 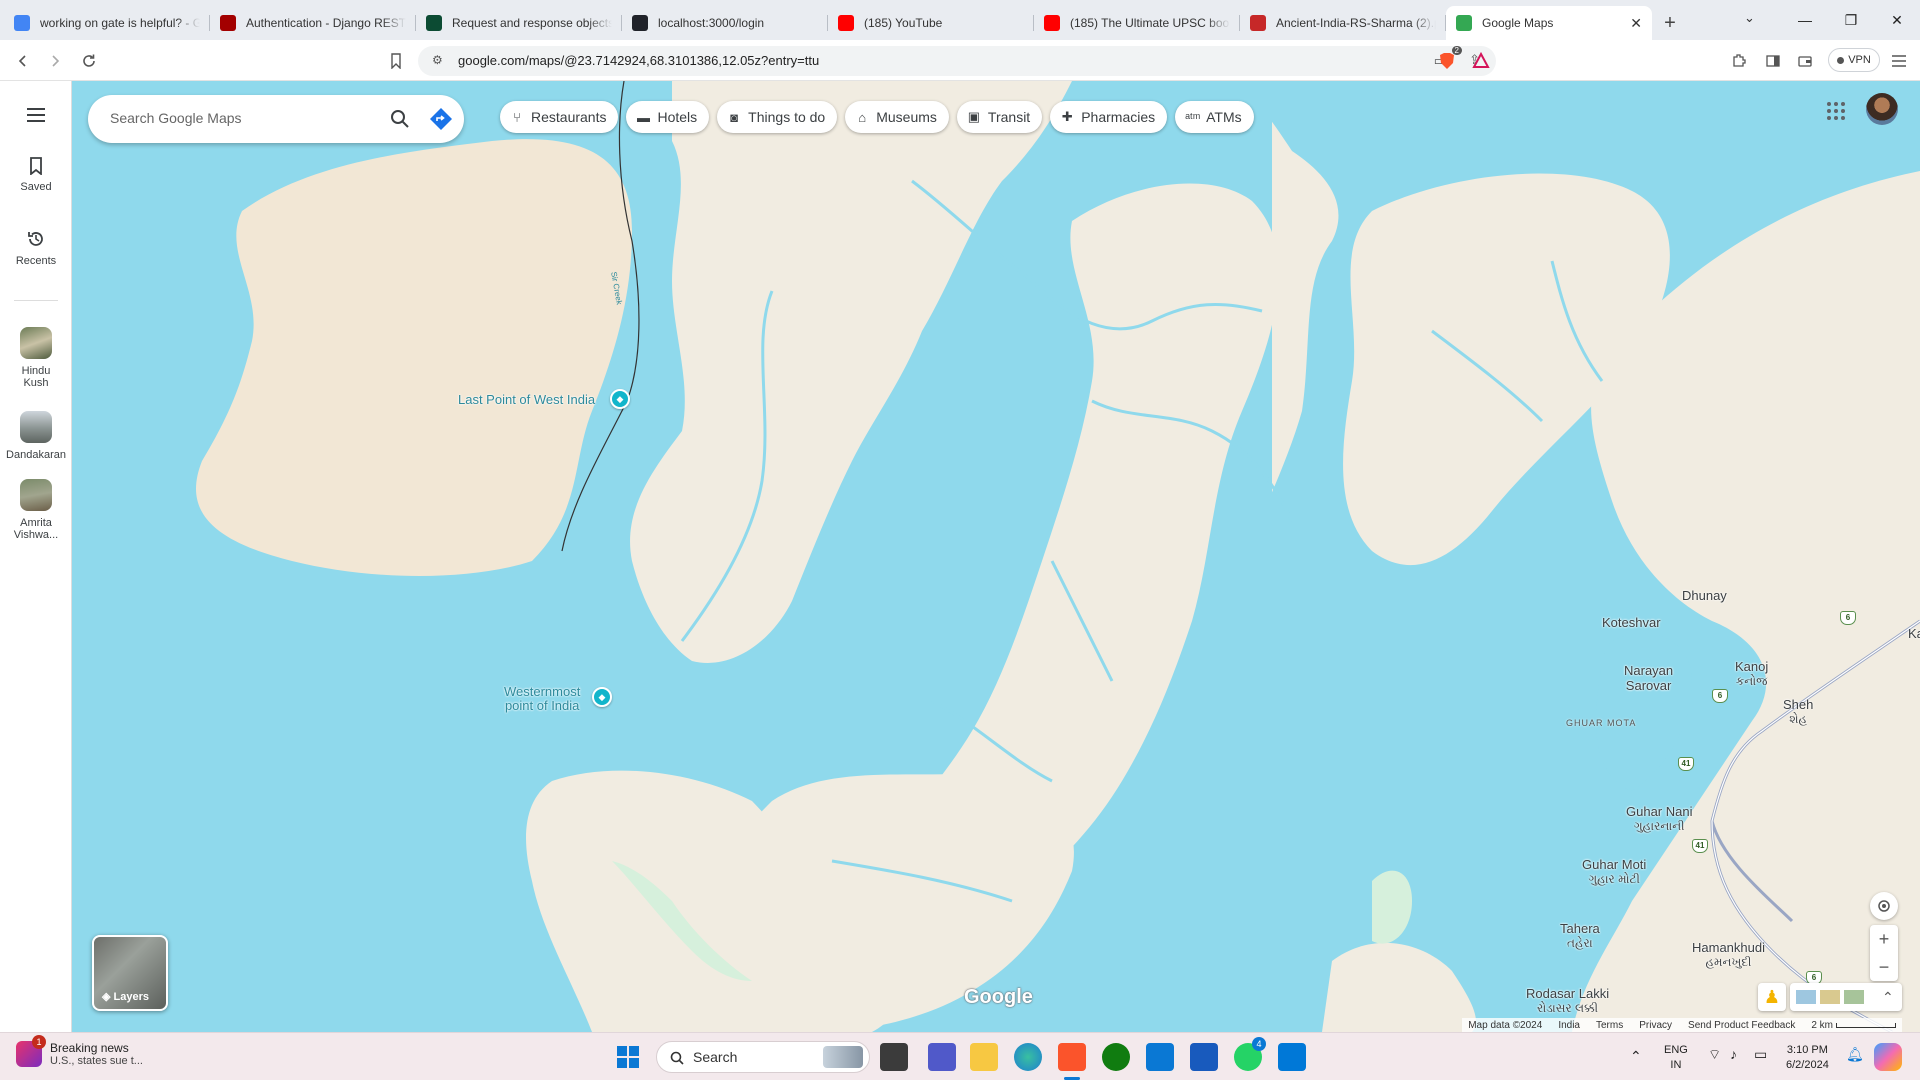 What do you see at coordinates (1807, 1065) in the screenshot?
I see `date: 6/2/2024` at bounding box center [1807, 1065].